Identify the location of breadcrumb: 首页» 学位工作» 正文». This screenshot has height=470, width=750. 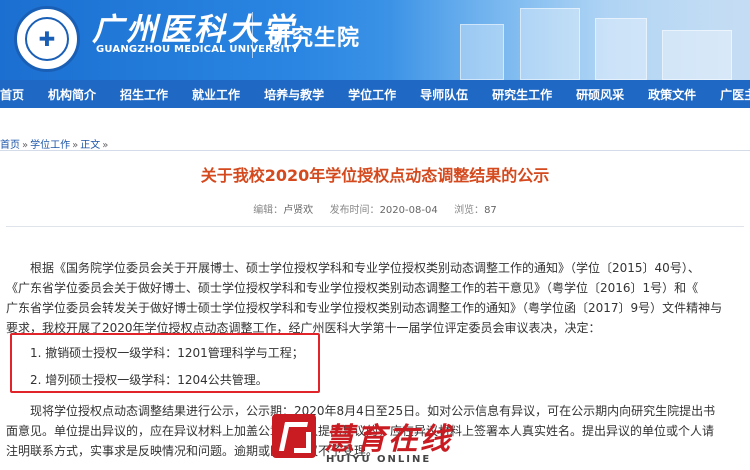
(55, 143).